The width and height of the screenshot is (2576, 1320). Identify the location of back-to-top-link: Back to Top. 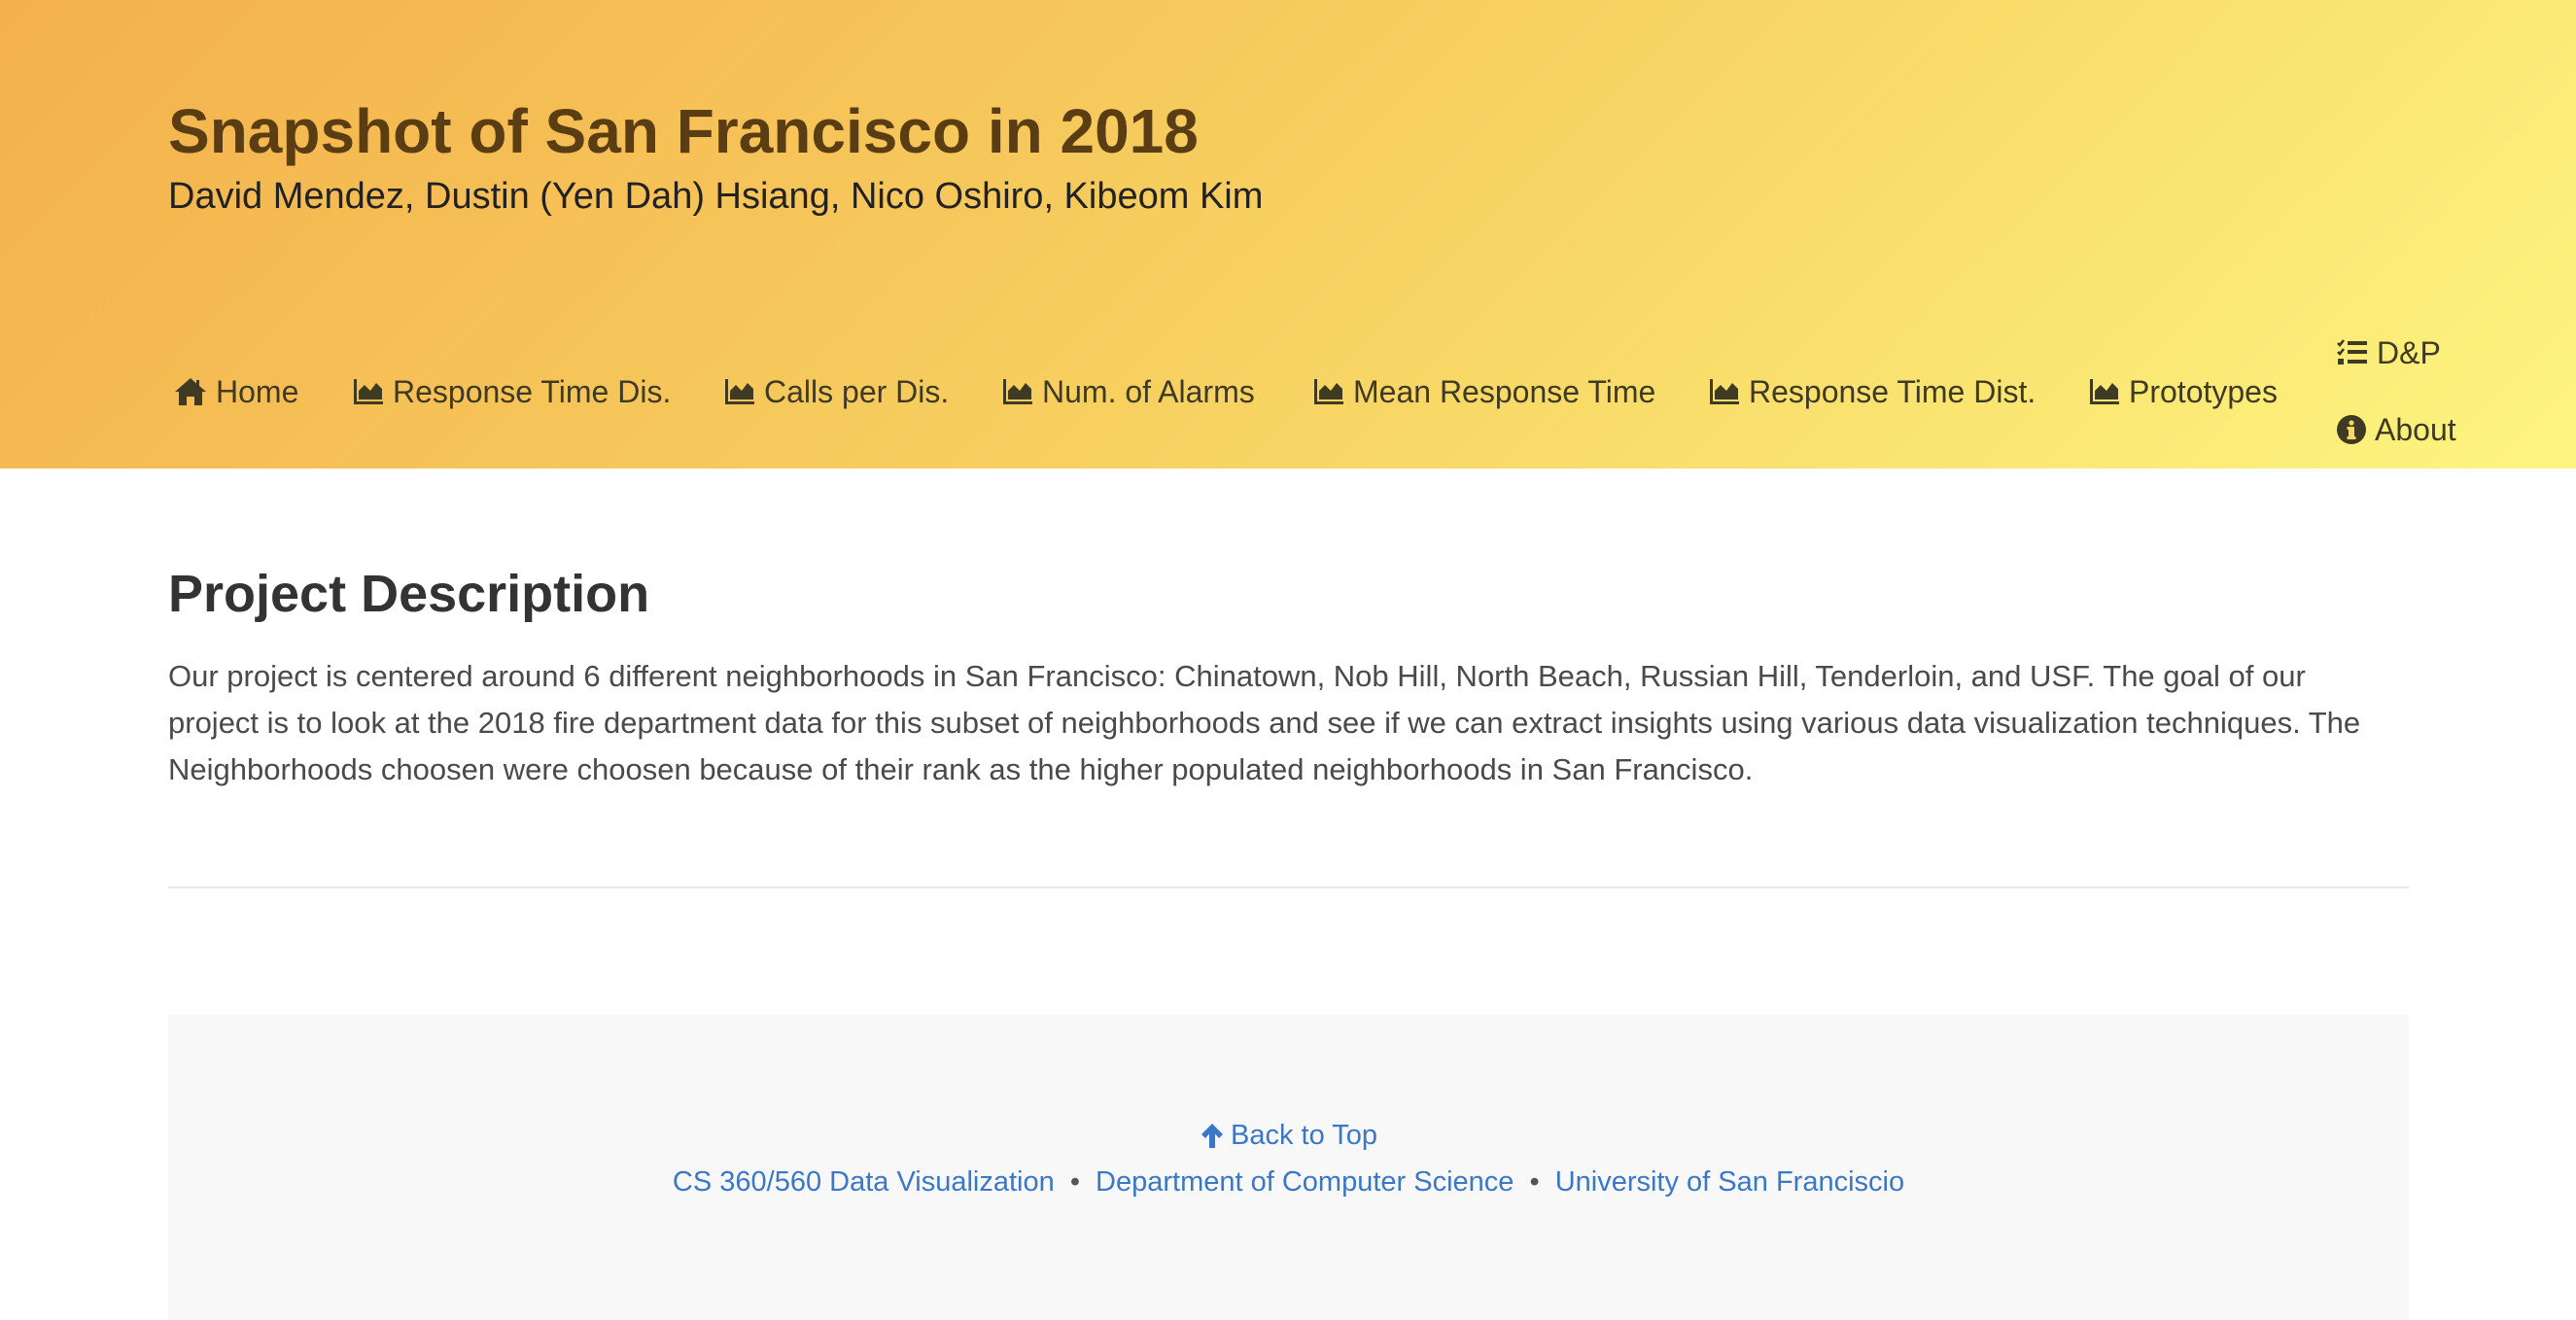
(1288, 1135).